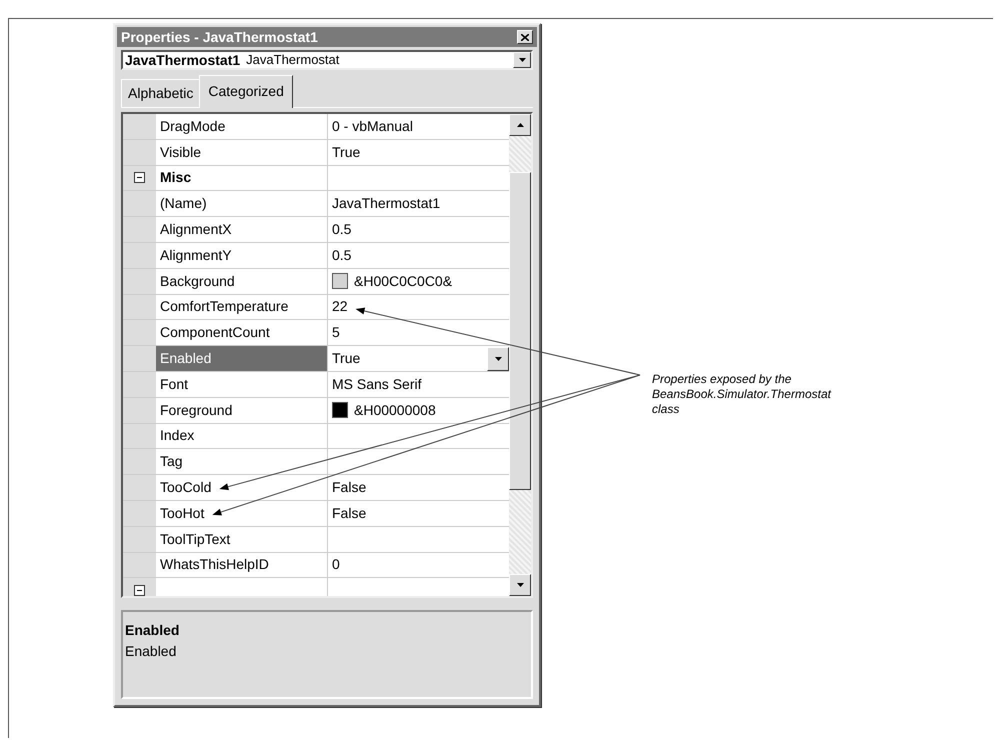 This screenshot has height=743, width=995. I want to click on close-button, so click(525, 37).